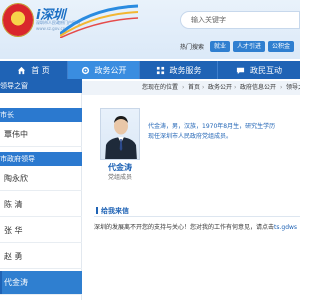 This screenshot has width=320, height=300. What do you see at coordinates (160, 87) in the screenshot?
I see `breadcrumb-prefix: 您现在的位置` at bounding box center [160, 87].